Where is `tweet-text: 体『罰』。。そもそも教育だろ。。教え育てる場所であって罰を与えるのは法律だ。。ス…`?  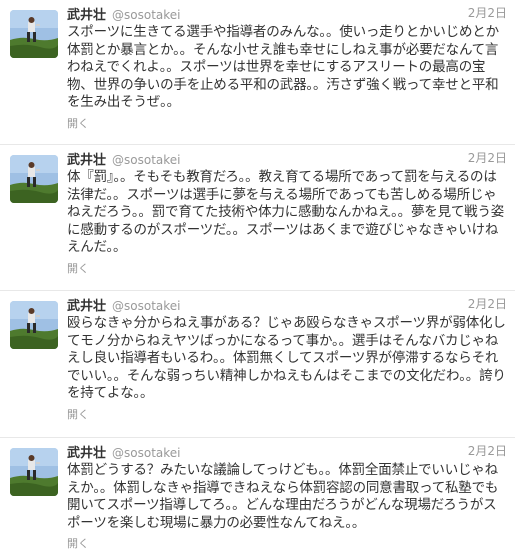 tweet-text: 体『罰』。。そもそも教育だろ。。教え育てる場所であって罰を与えるのは法律だ。。ス… is located at coordinates (286, 212).